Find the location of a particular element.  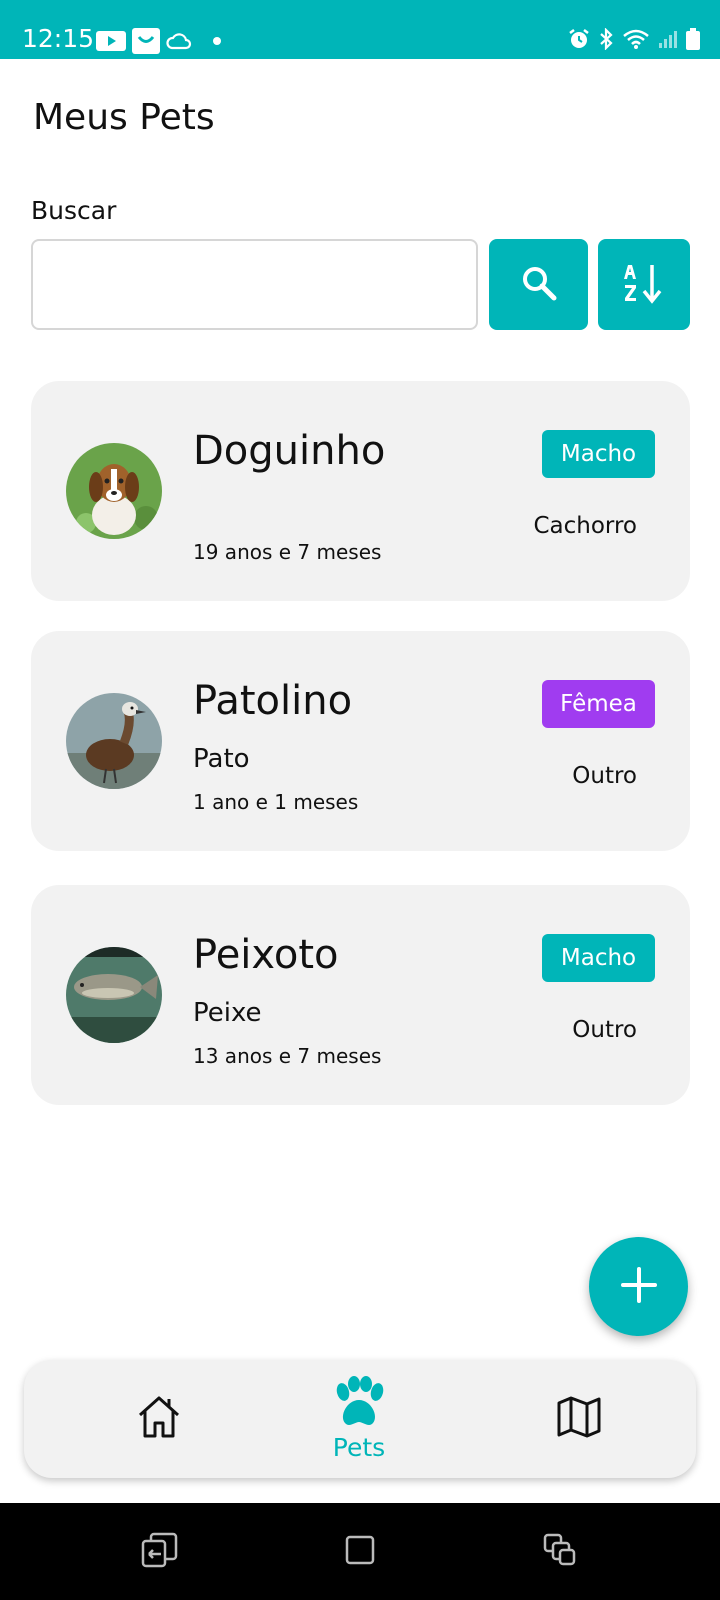

wifi-icon is located at coordinates (636, 39).